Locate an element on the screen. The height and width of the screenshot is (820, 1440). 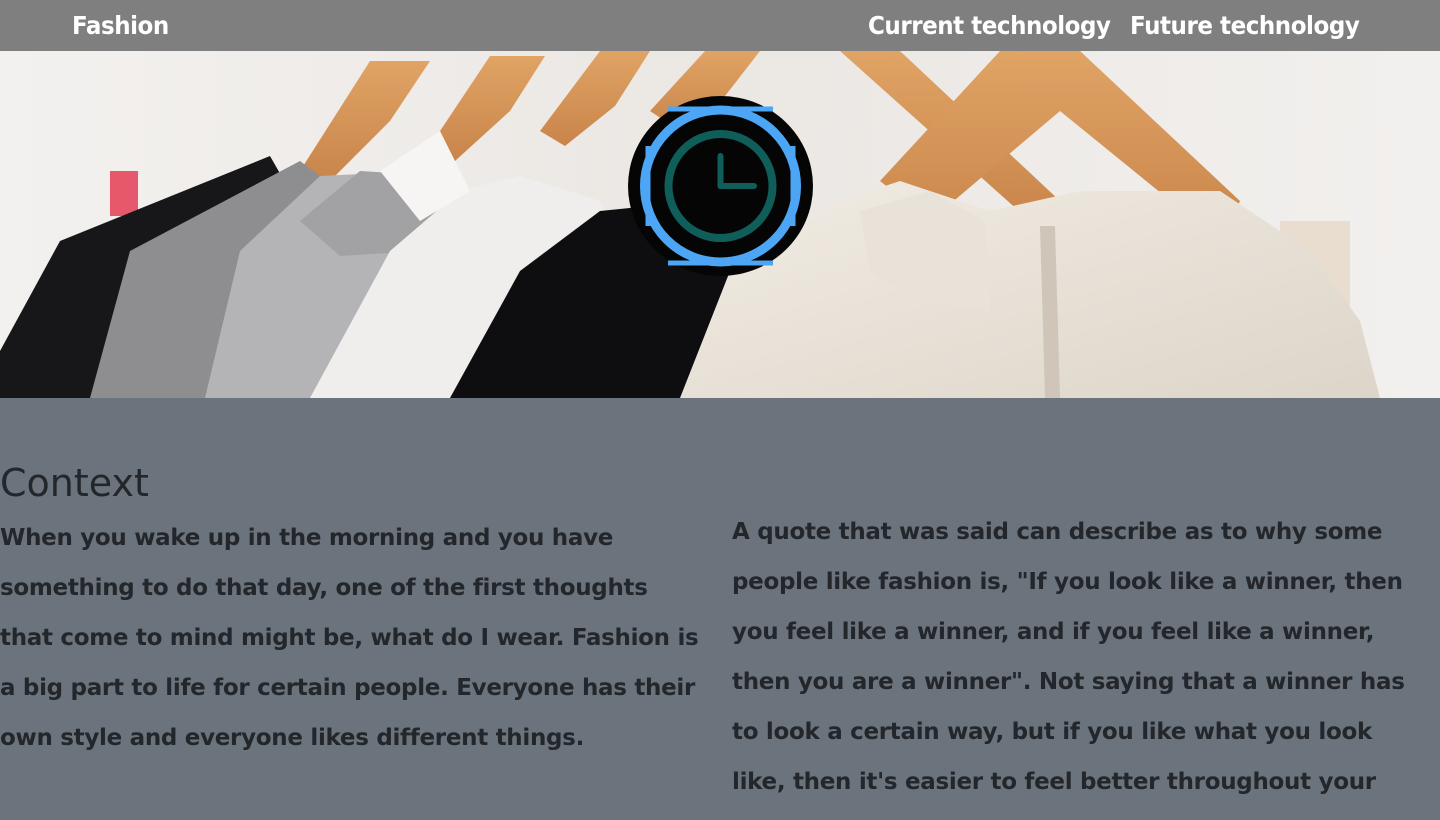
nav-link-current-technology: Current technology is located at coordinates (989, 26).